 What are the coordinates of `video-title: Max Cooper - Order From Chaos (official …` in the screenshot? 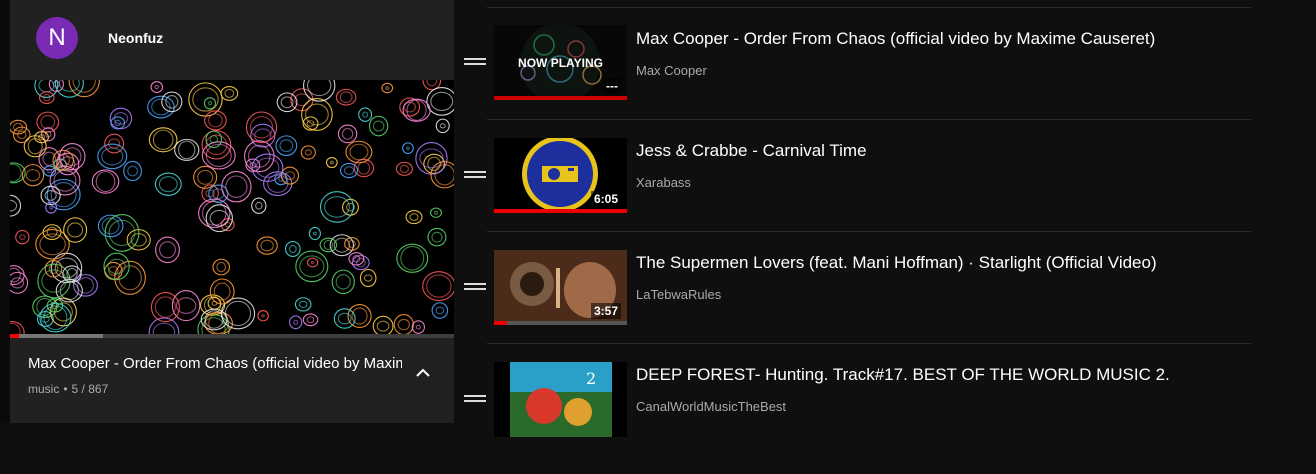 It's located at (895, 39).